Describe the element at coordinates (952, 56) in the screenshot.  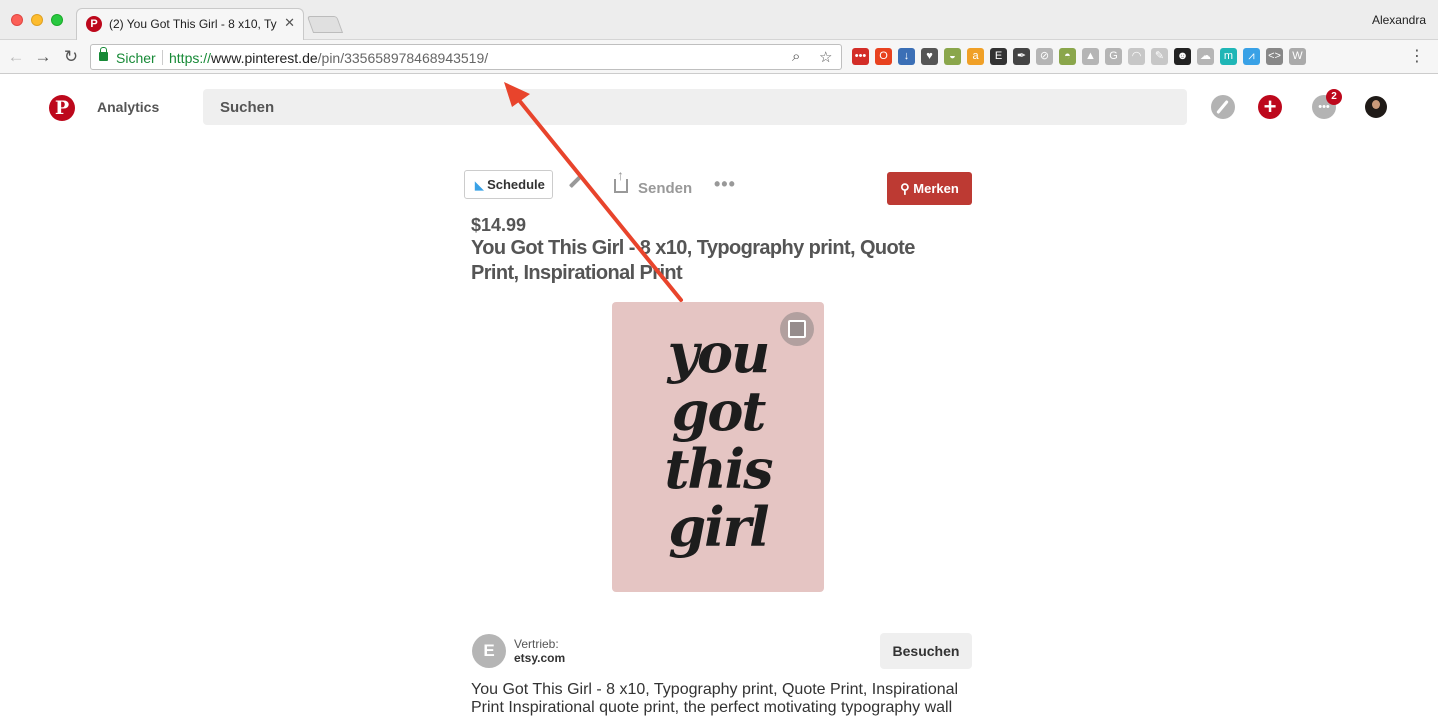
I see `bowl-icon: ◒` at that location.